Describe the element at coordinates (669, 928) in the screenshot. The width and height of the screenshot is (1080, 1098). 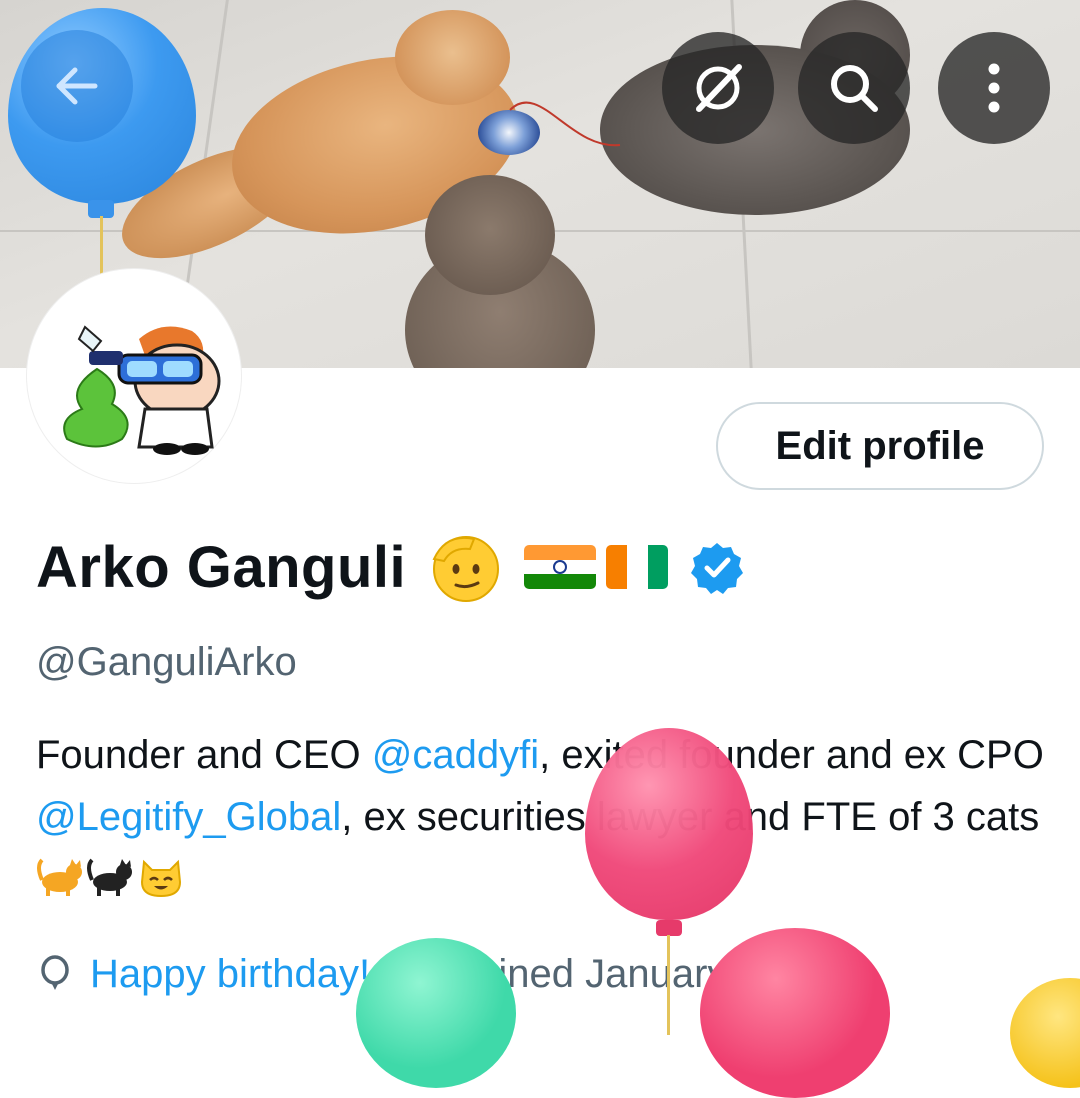
I see `balloon-knot` at that location.